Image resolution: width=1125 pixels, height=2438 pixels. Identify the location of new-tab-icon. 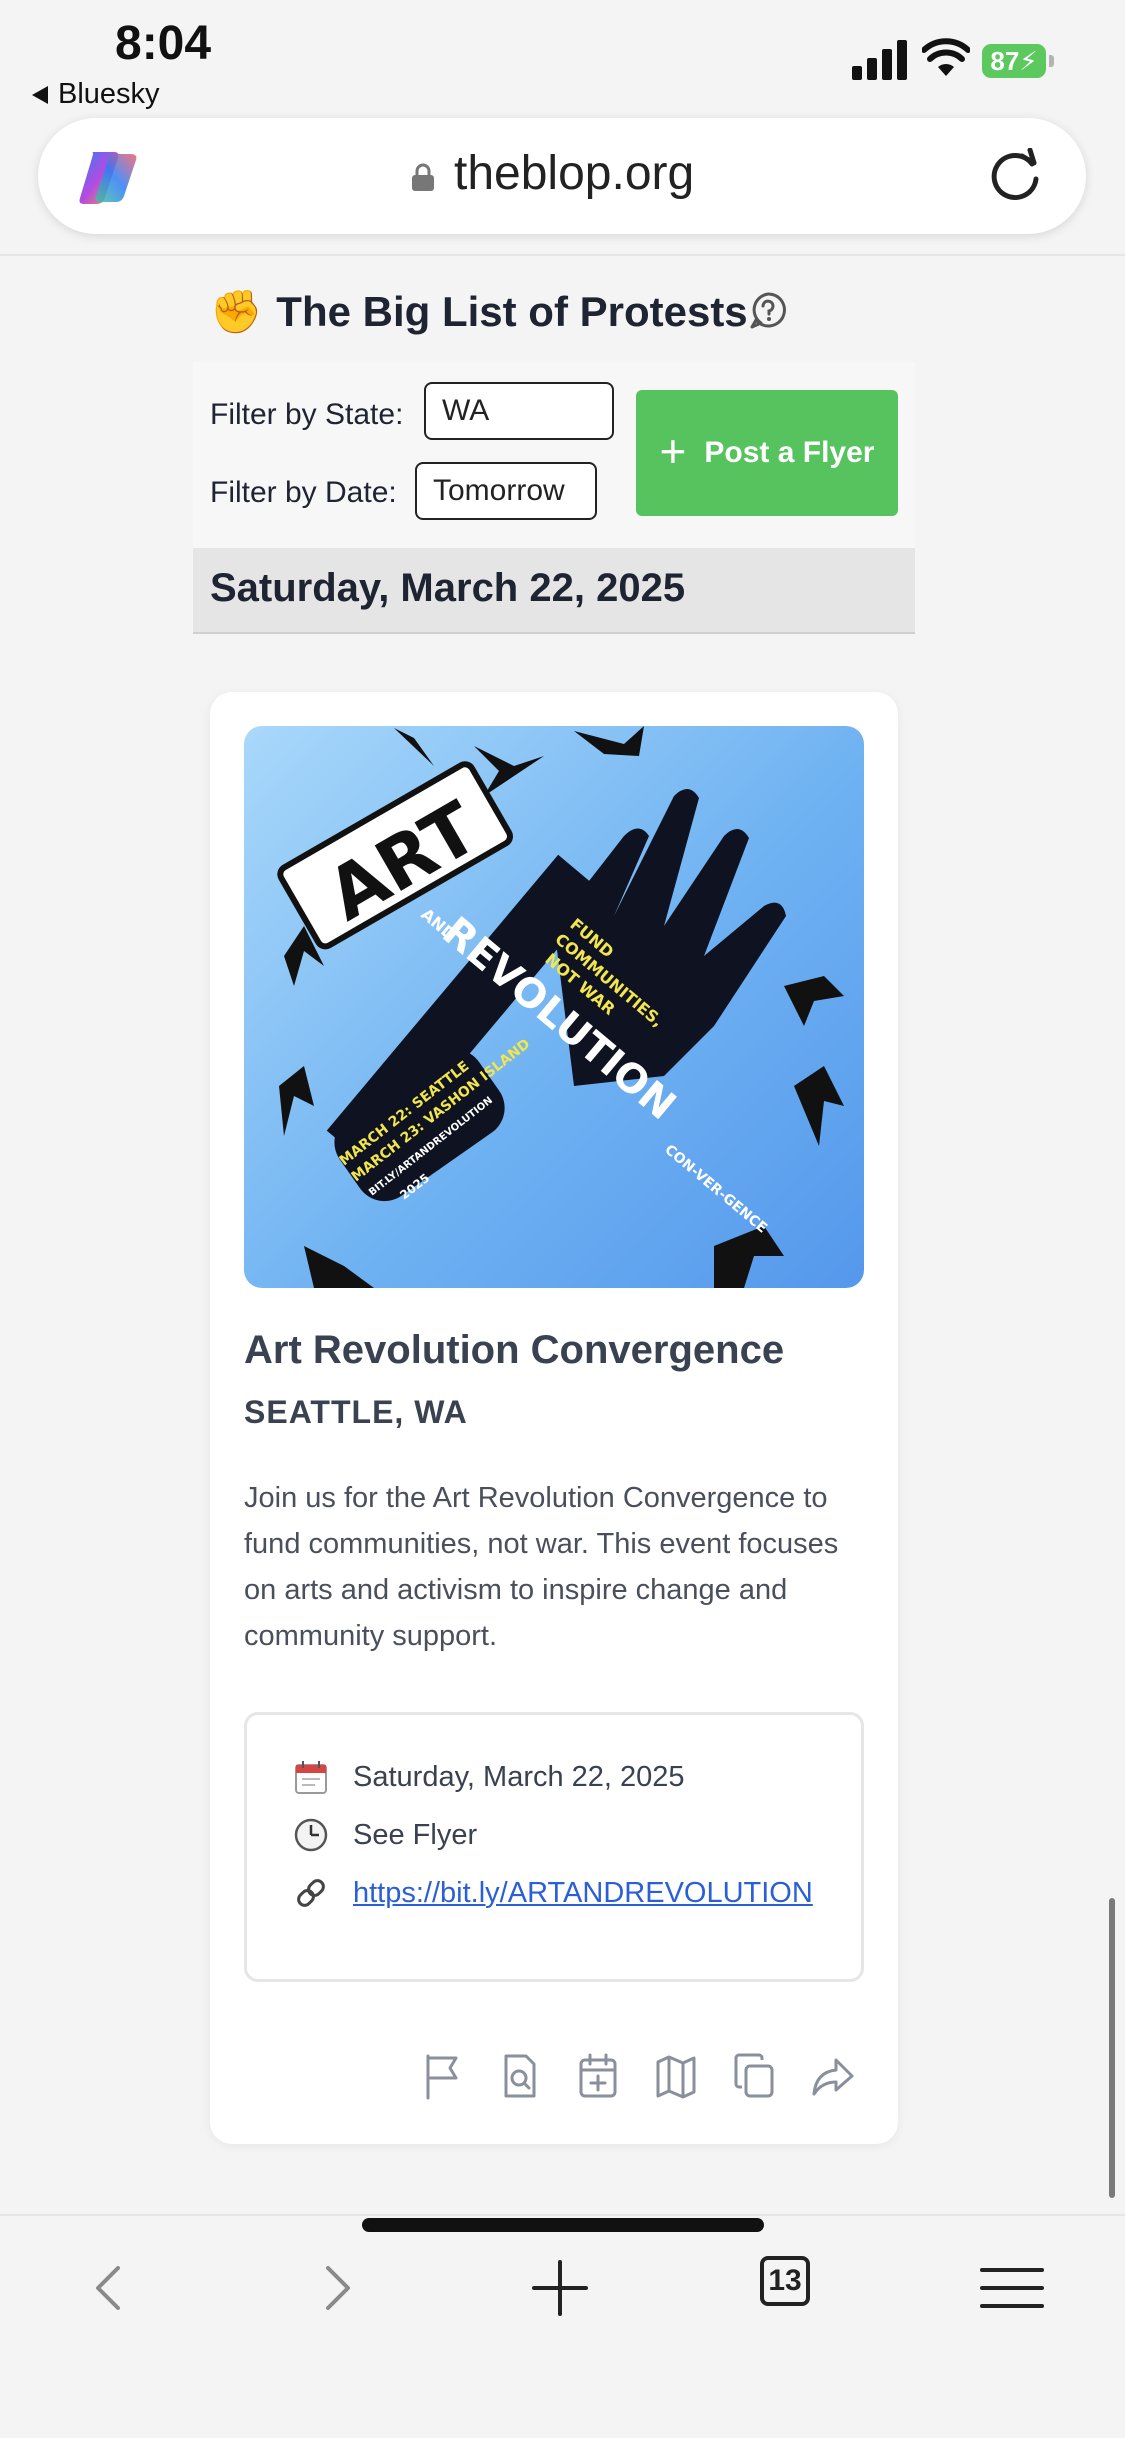
(560, 2288).